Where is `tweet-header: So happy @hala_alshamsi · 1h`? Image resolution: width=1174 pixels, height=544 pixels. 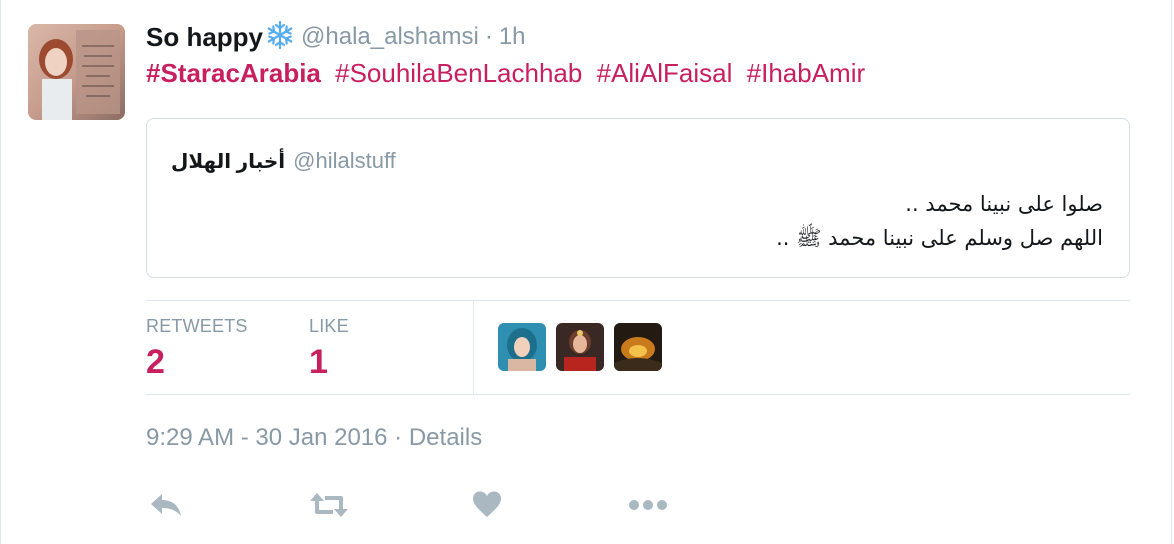
tweet-header: So happy @hala_alshamsi · 1h is located at coordinates (336, 37).